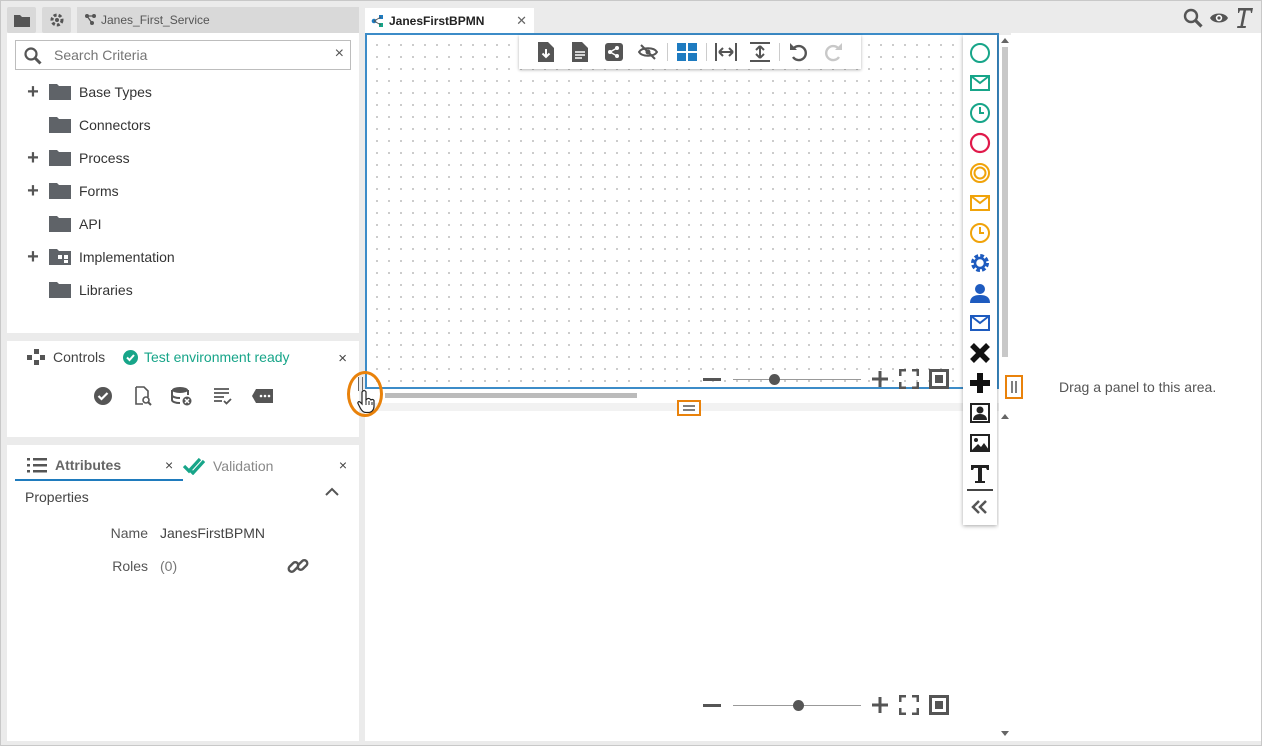 This screenshot has width=1262, height=746. What do you see at coordinates (332, 492) in the screenshot?
I see `chevron-up-icon` at bounding box center [332, 492].